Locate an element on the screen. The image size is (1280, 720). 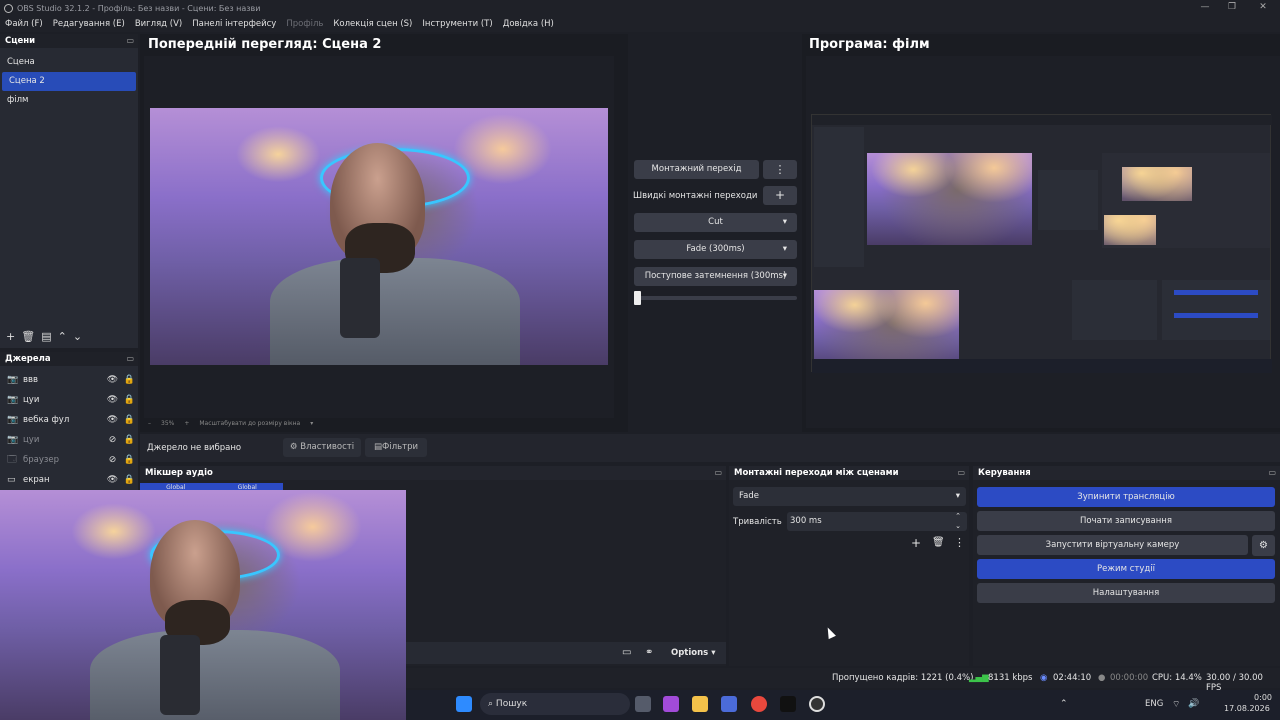
move-down-icon: ⌄ is located at coordinates (77, 336).